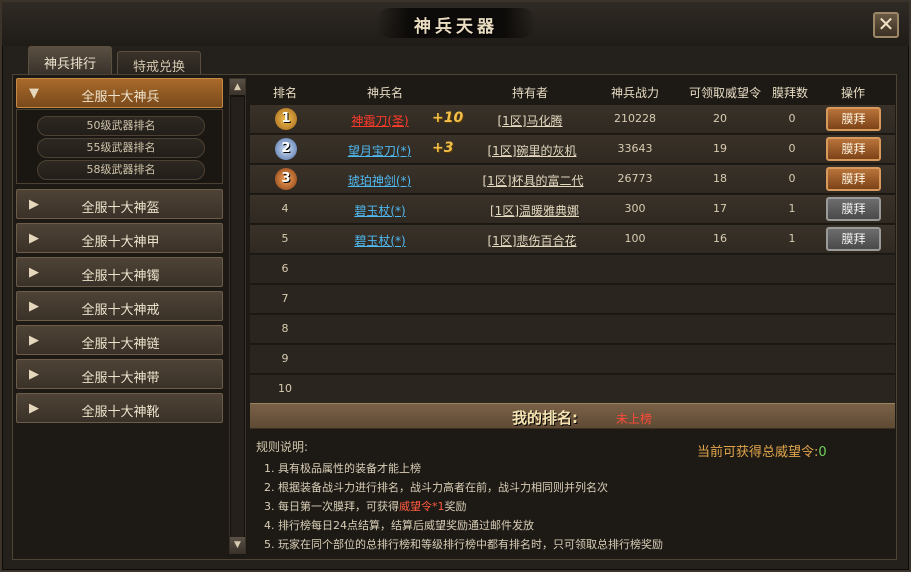 The width and height of the screenshot is (911, 572). I want to click on category-label: 全服十大神甲, so click(120, 242).